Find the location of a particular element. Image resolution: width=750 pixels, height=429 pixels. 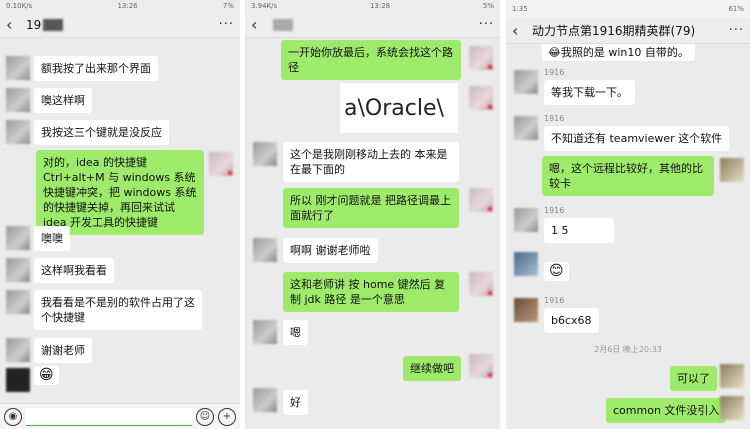

input-bar: ◉ ☺ + is located at coordinates (120, 416).